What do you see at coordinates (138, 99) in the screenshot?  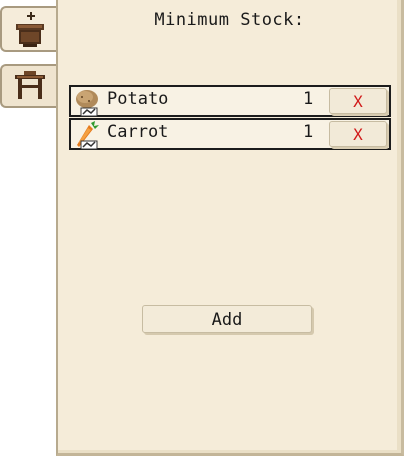 I see `item-name: Potato` at bounding box center [138, 99].